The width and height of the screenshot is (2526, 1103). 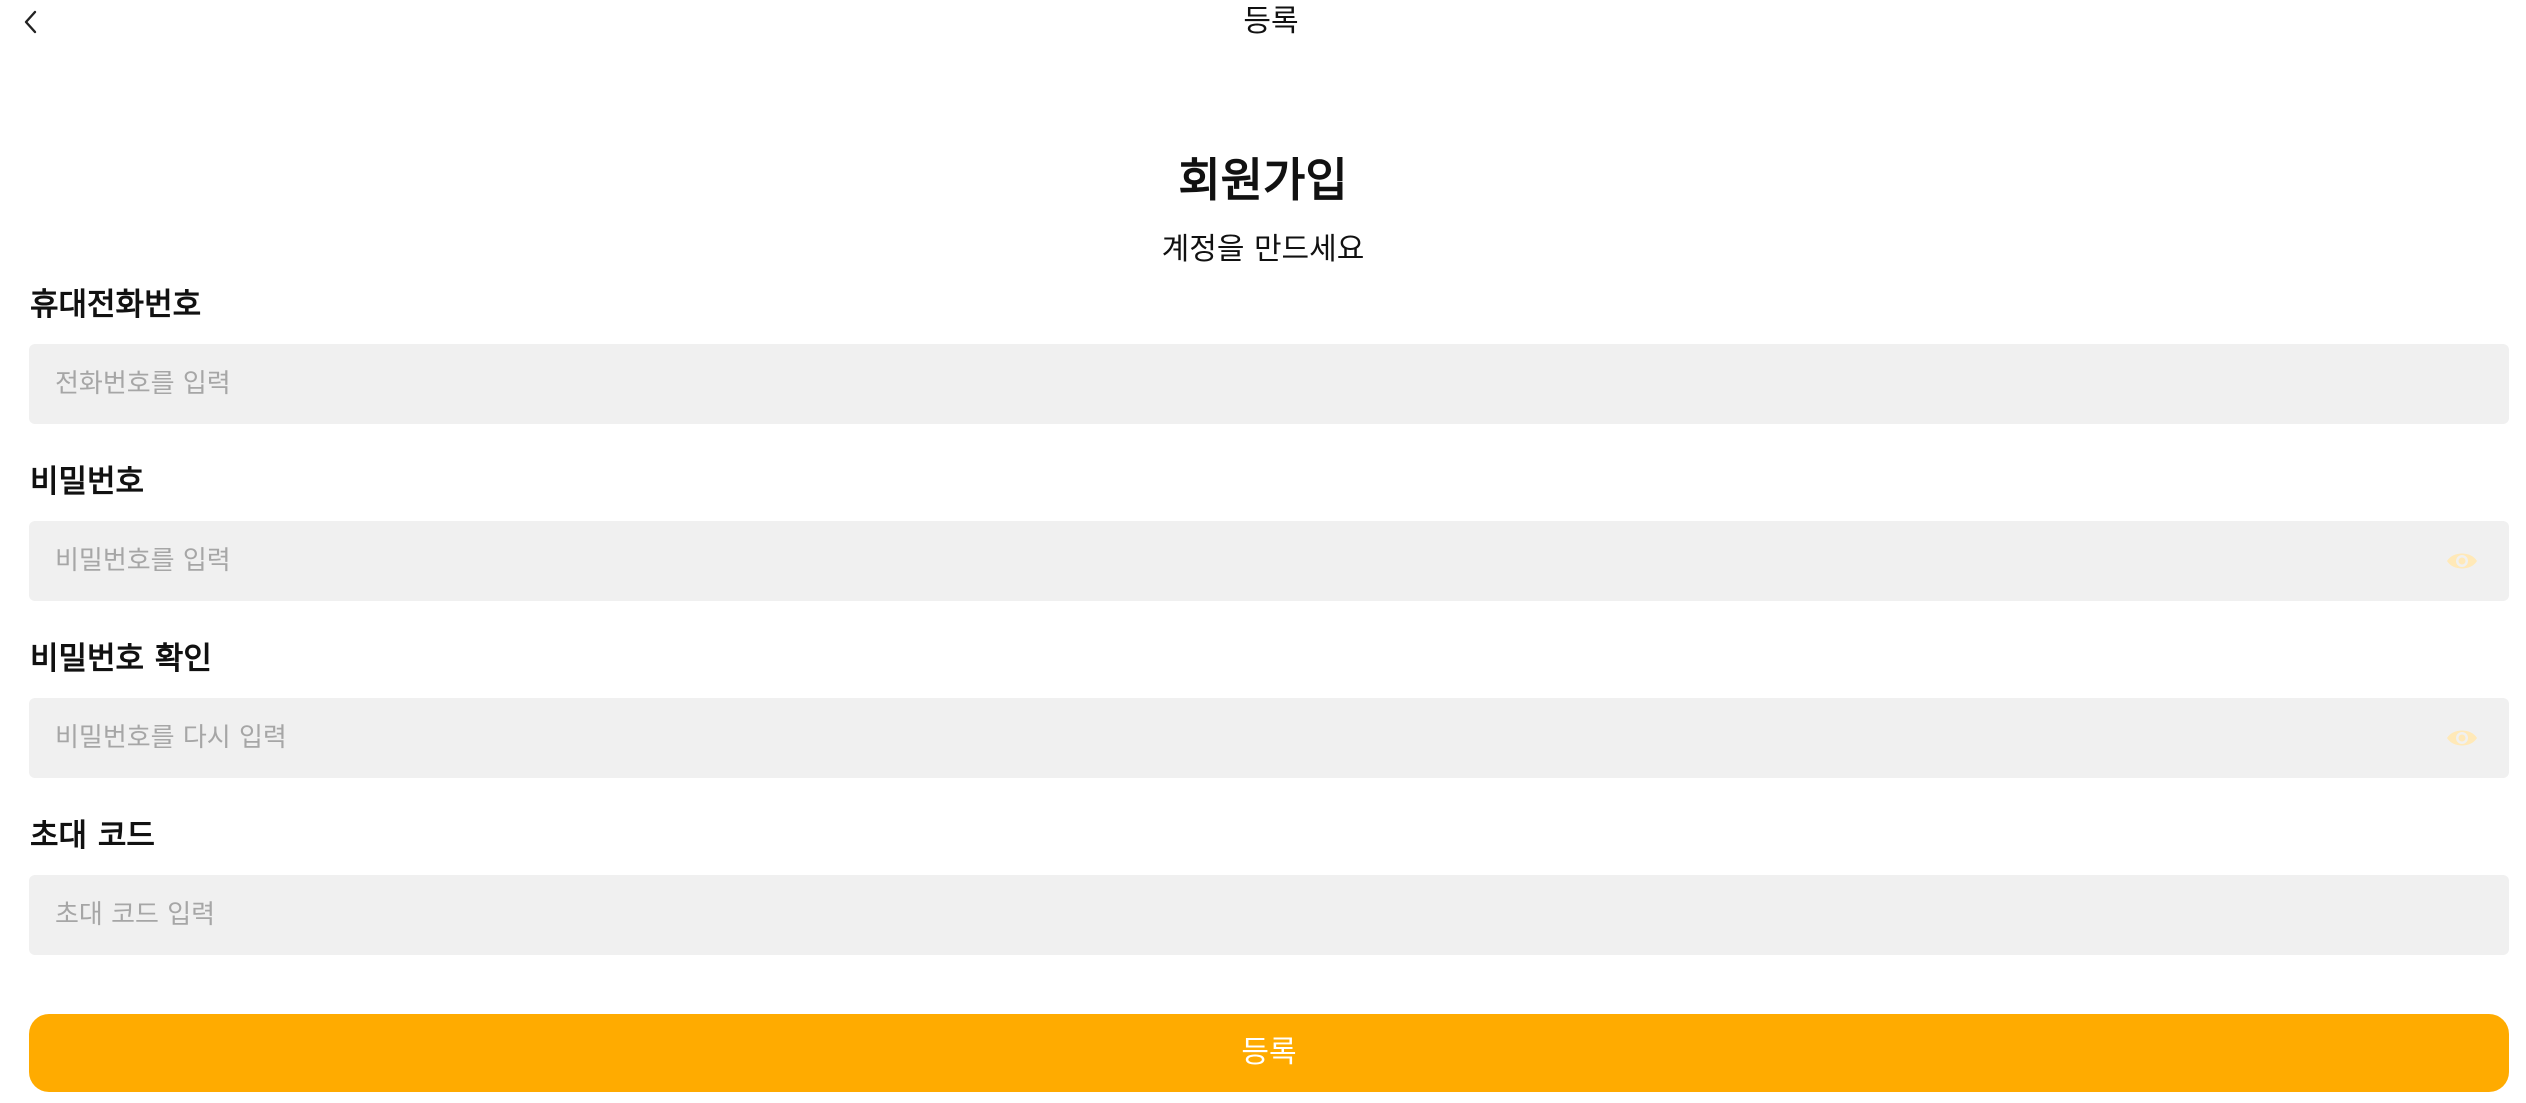 What do you see at coordinates (1263, 249) in the screenshot?
I see `page-subtitle: 계정을 만드세요` at bounding box center [1263, 249].